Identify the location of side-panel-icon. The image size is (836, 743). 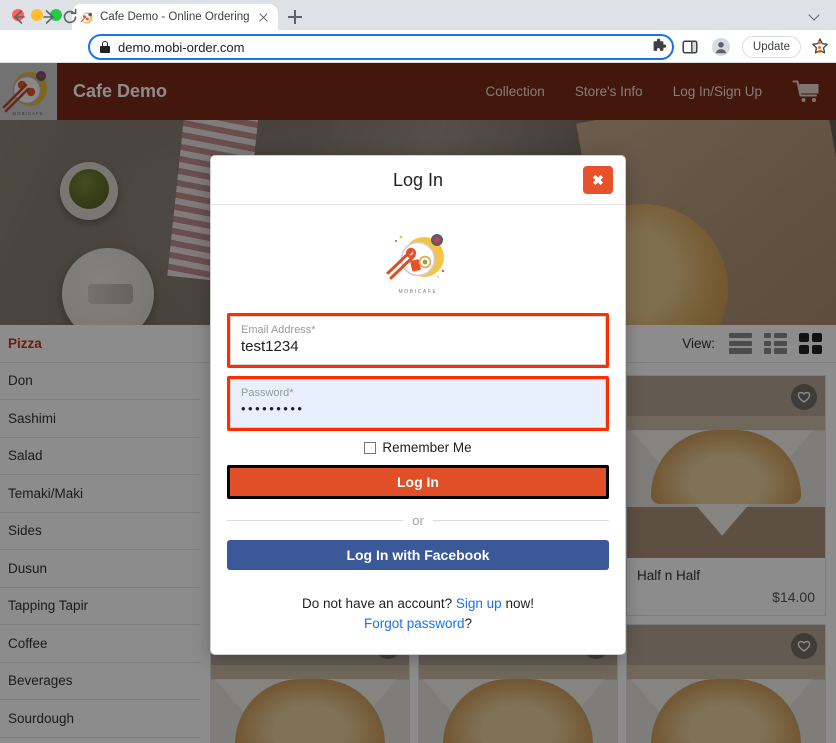
(690, 47).